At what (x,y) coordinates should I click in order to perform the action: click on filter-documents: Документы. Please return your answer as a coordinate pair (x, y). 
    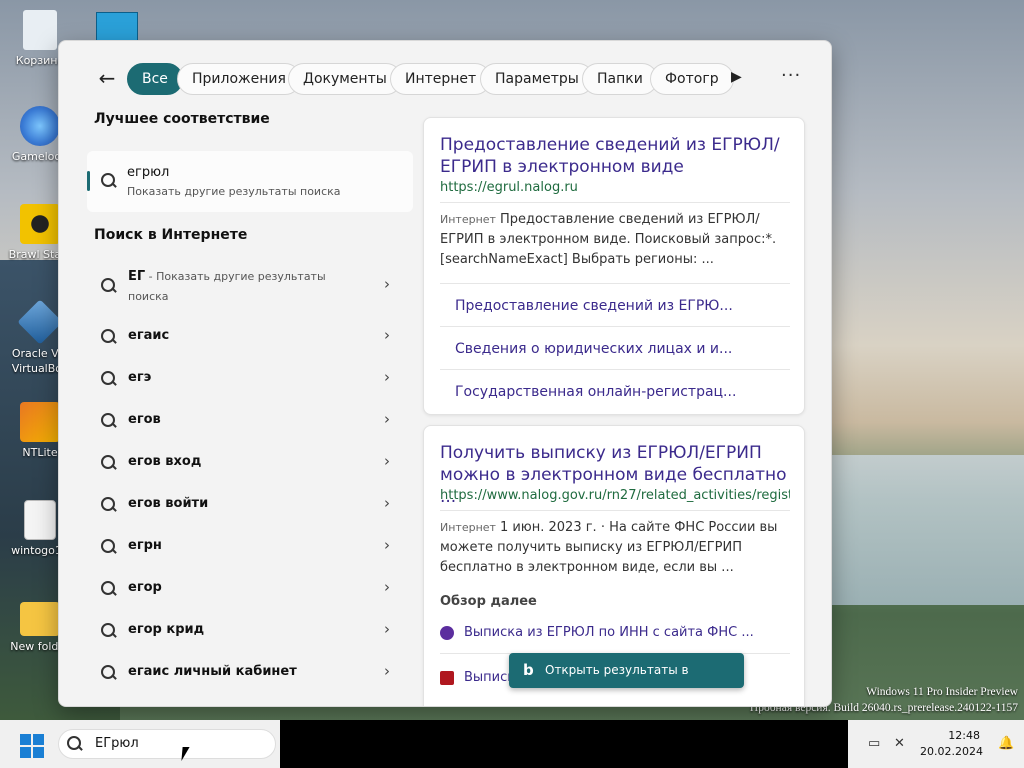
    Looking at the image, I should click on (345, 79).